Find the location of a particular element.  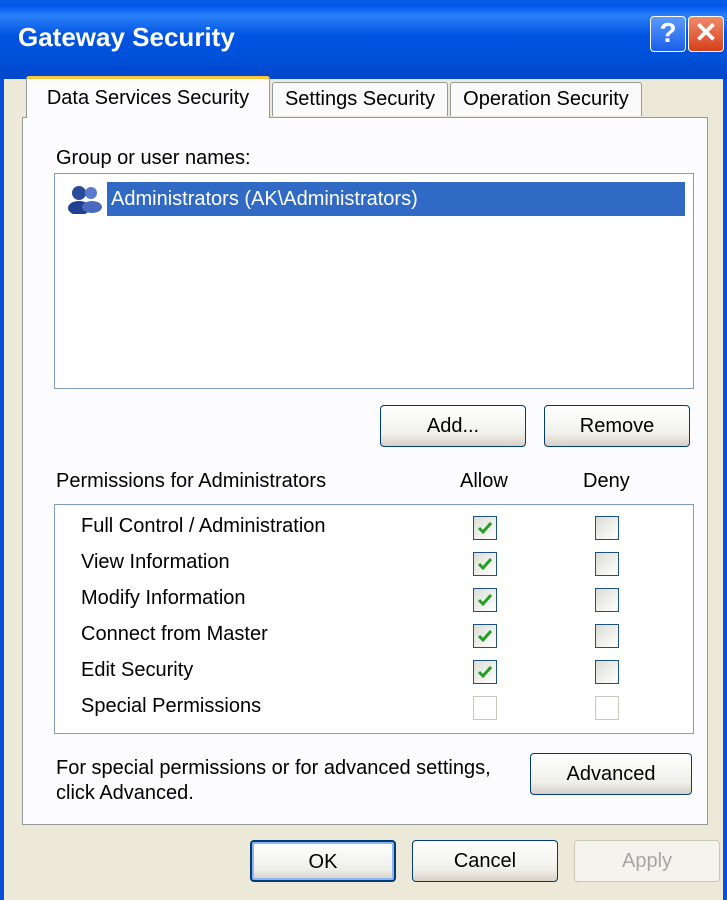

allow-header: Allow is located at coordinates (484, 481).